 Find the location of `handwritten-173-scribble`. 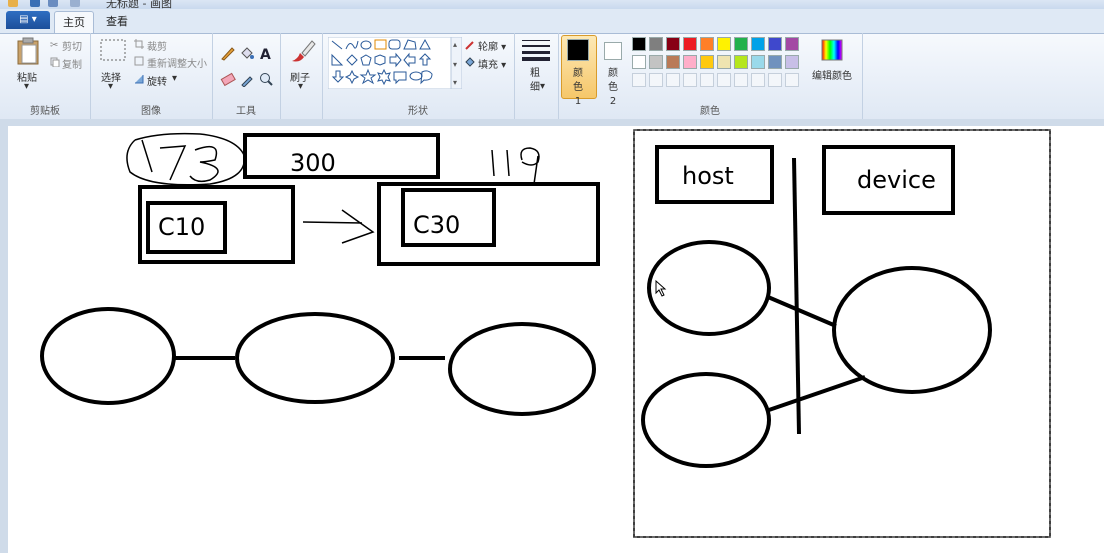

handwritten-173-scribble is located at coordinates (186, 159).